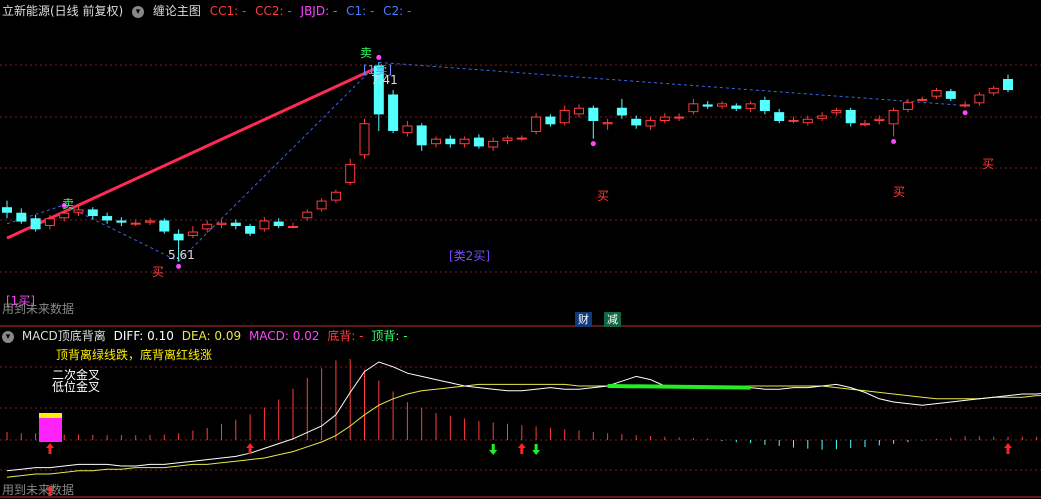 The width and height of the screenshot is (1041, 499). I want to click on low-price-label: 5.61, so click(181, 255).